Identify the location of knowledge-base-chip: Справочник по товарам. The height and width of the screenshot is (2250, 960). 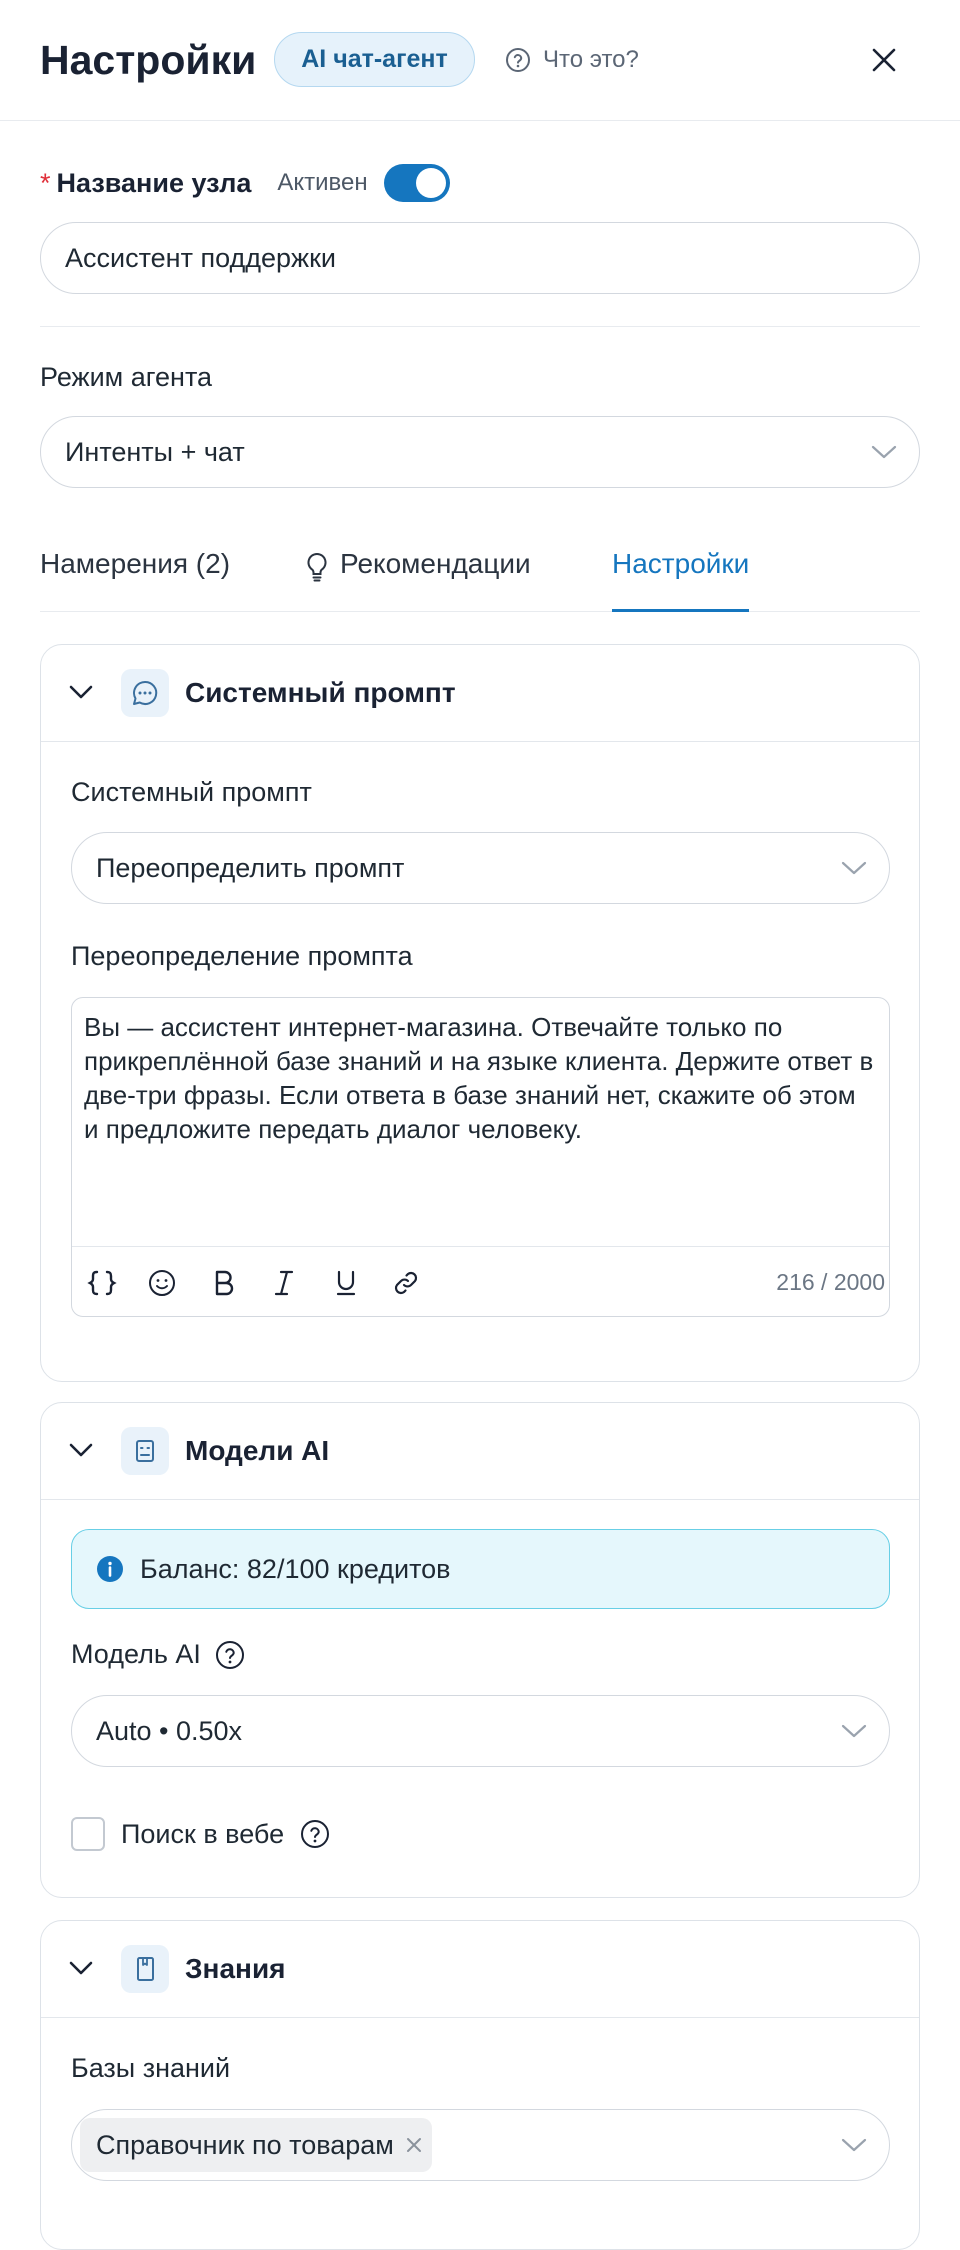
(256, 2145).